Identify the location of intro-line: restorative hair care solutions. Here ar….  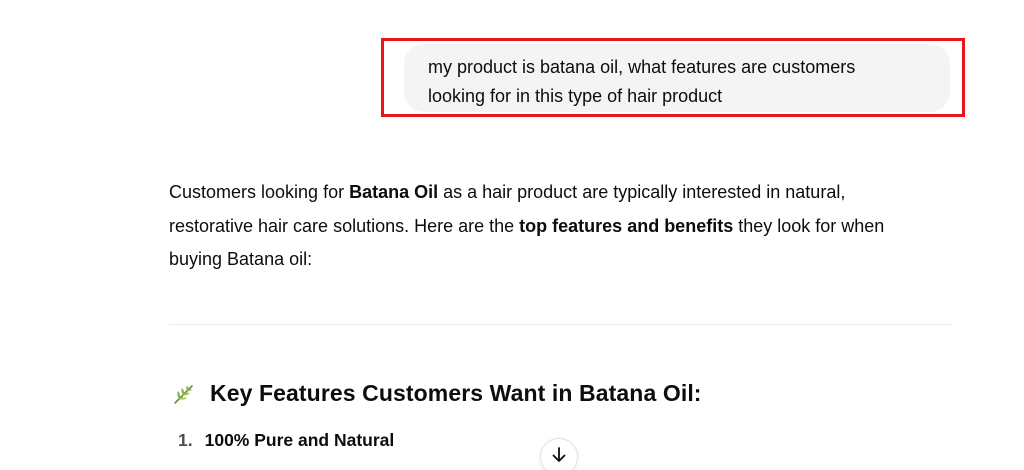
(564, 227).